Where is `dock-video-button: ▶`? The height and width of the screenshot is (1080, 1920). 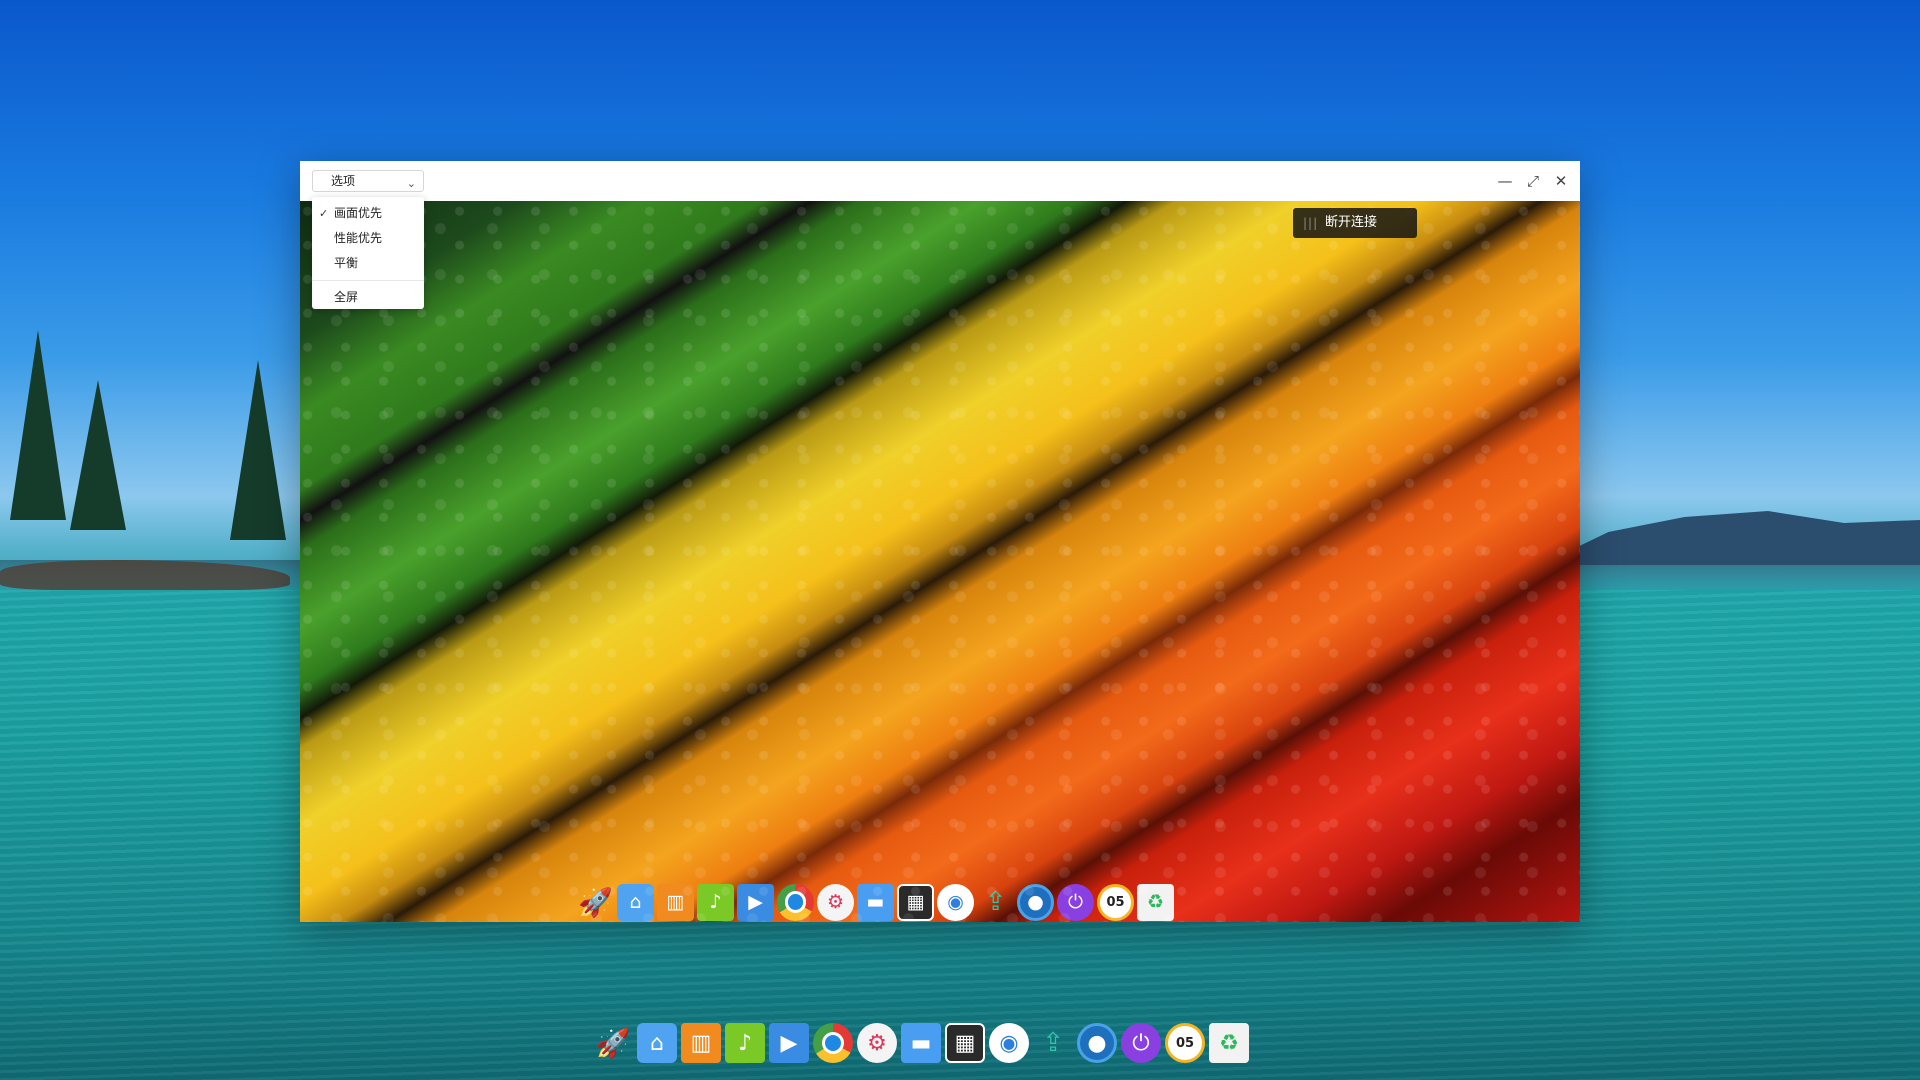 dock-video-button: ▶ is located at coordinates (789, 1043).